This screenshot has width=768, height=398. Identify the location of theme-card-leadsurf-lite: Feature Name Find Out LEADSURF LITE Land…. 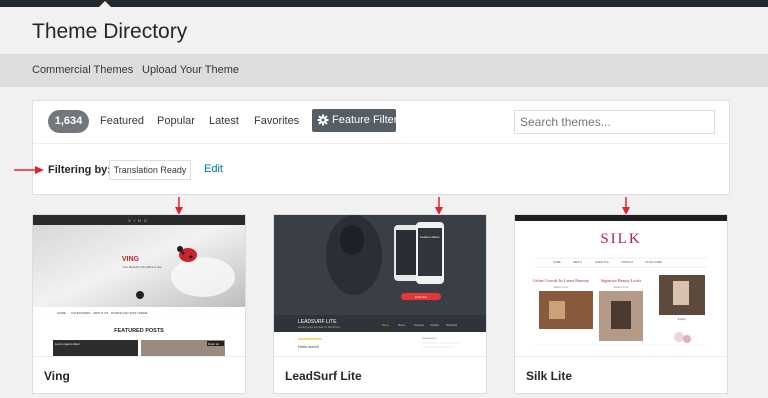
(380, 304).